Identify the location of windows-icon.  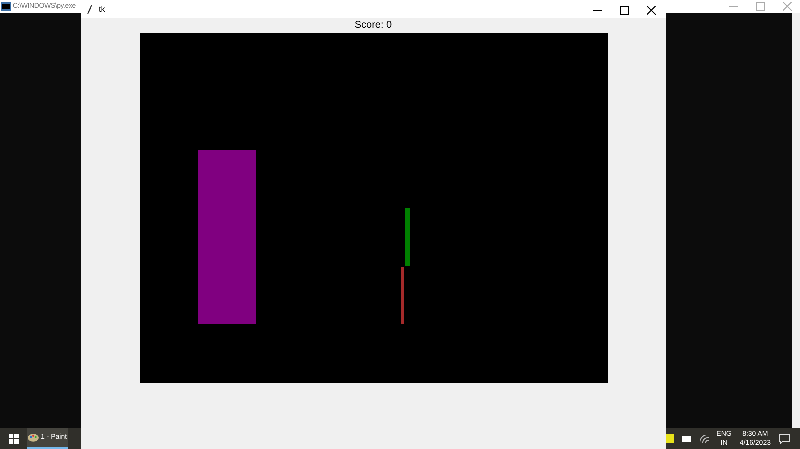
(14, 439).